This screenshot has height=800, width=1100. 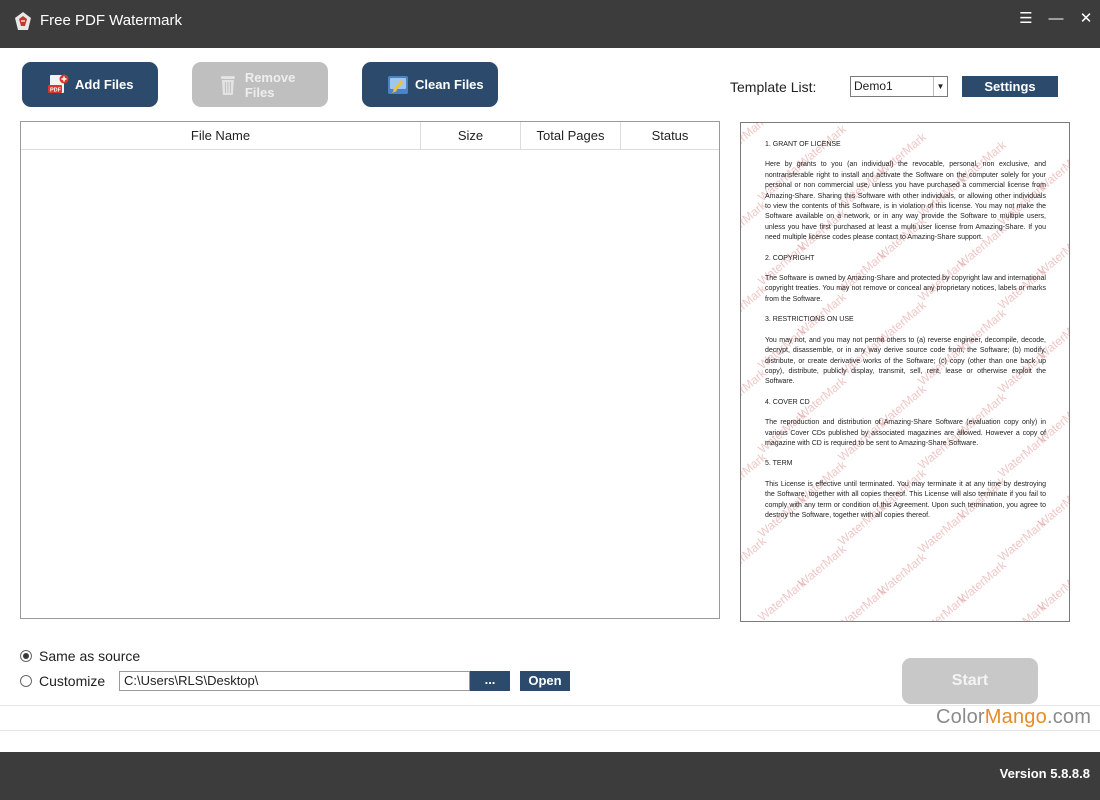 I want to click on clean-files-button: Clean Files, so click(x=430, y=84).